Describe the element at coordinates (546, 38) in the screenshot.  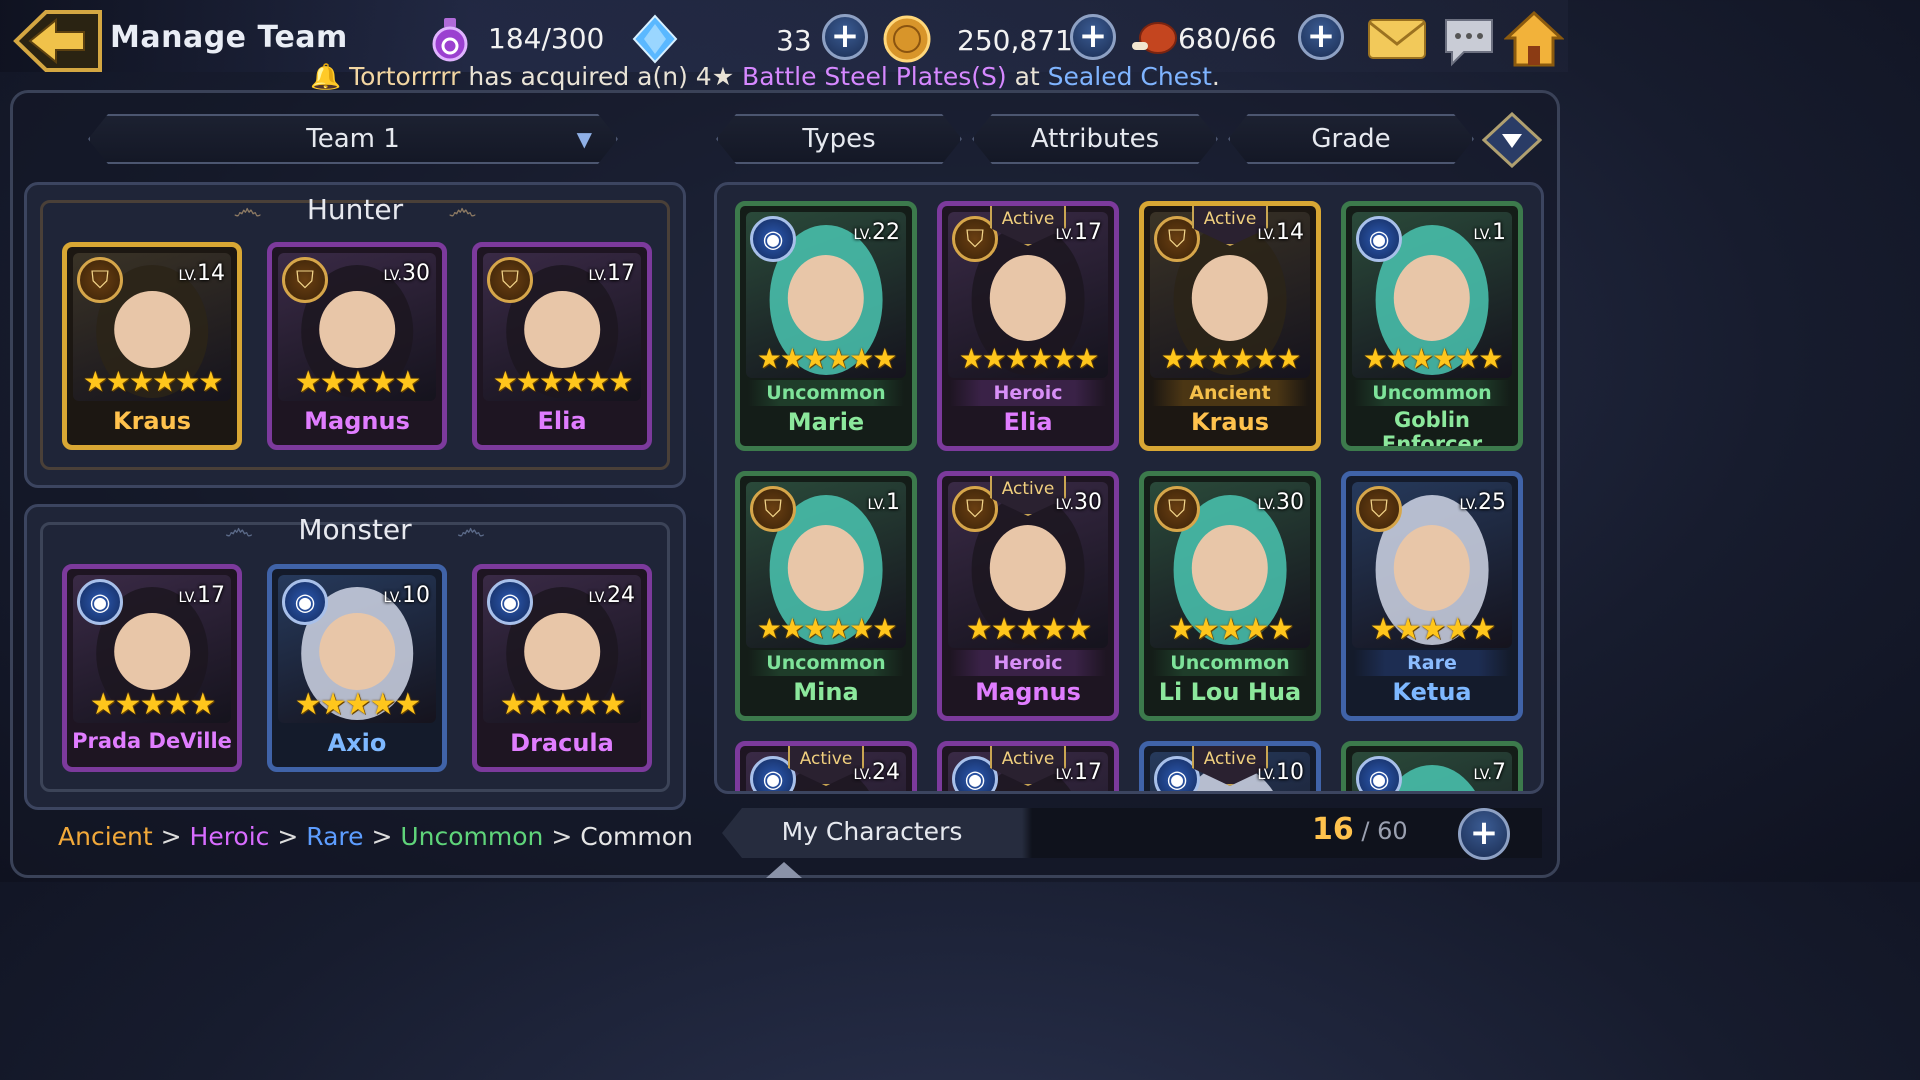
I see `stamina-value: 184/300` at that location.